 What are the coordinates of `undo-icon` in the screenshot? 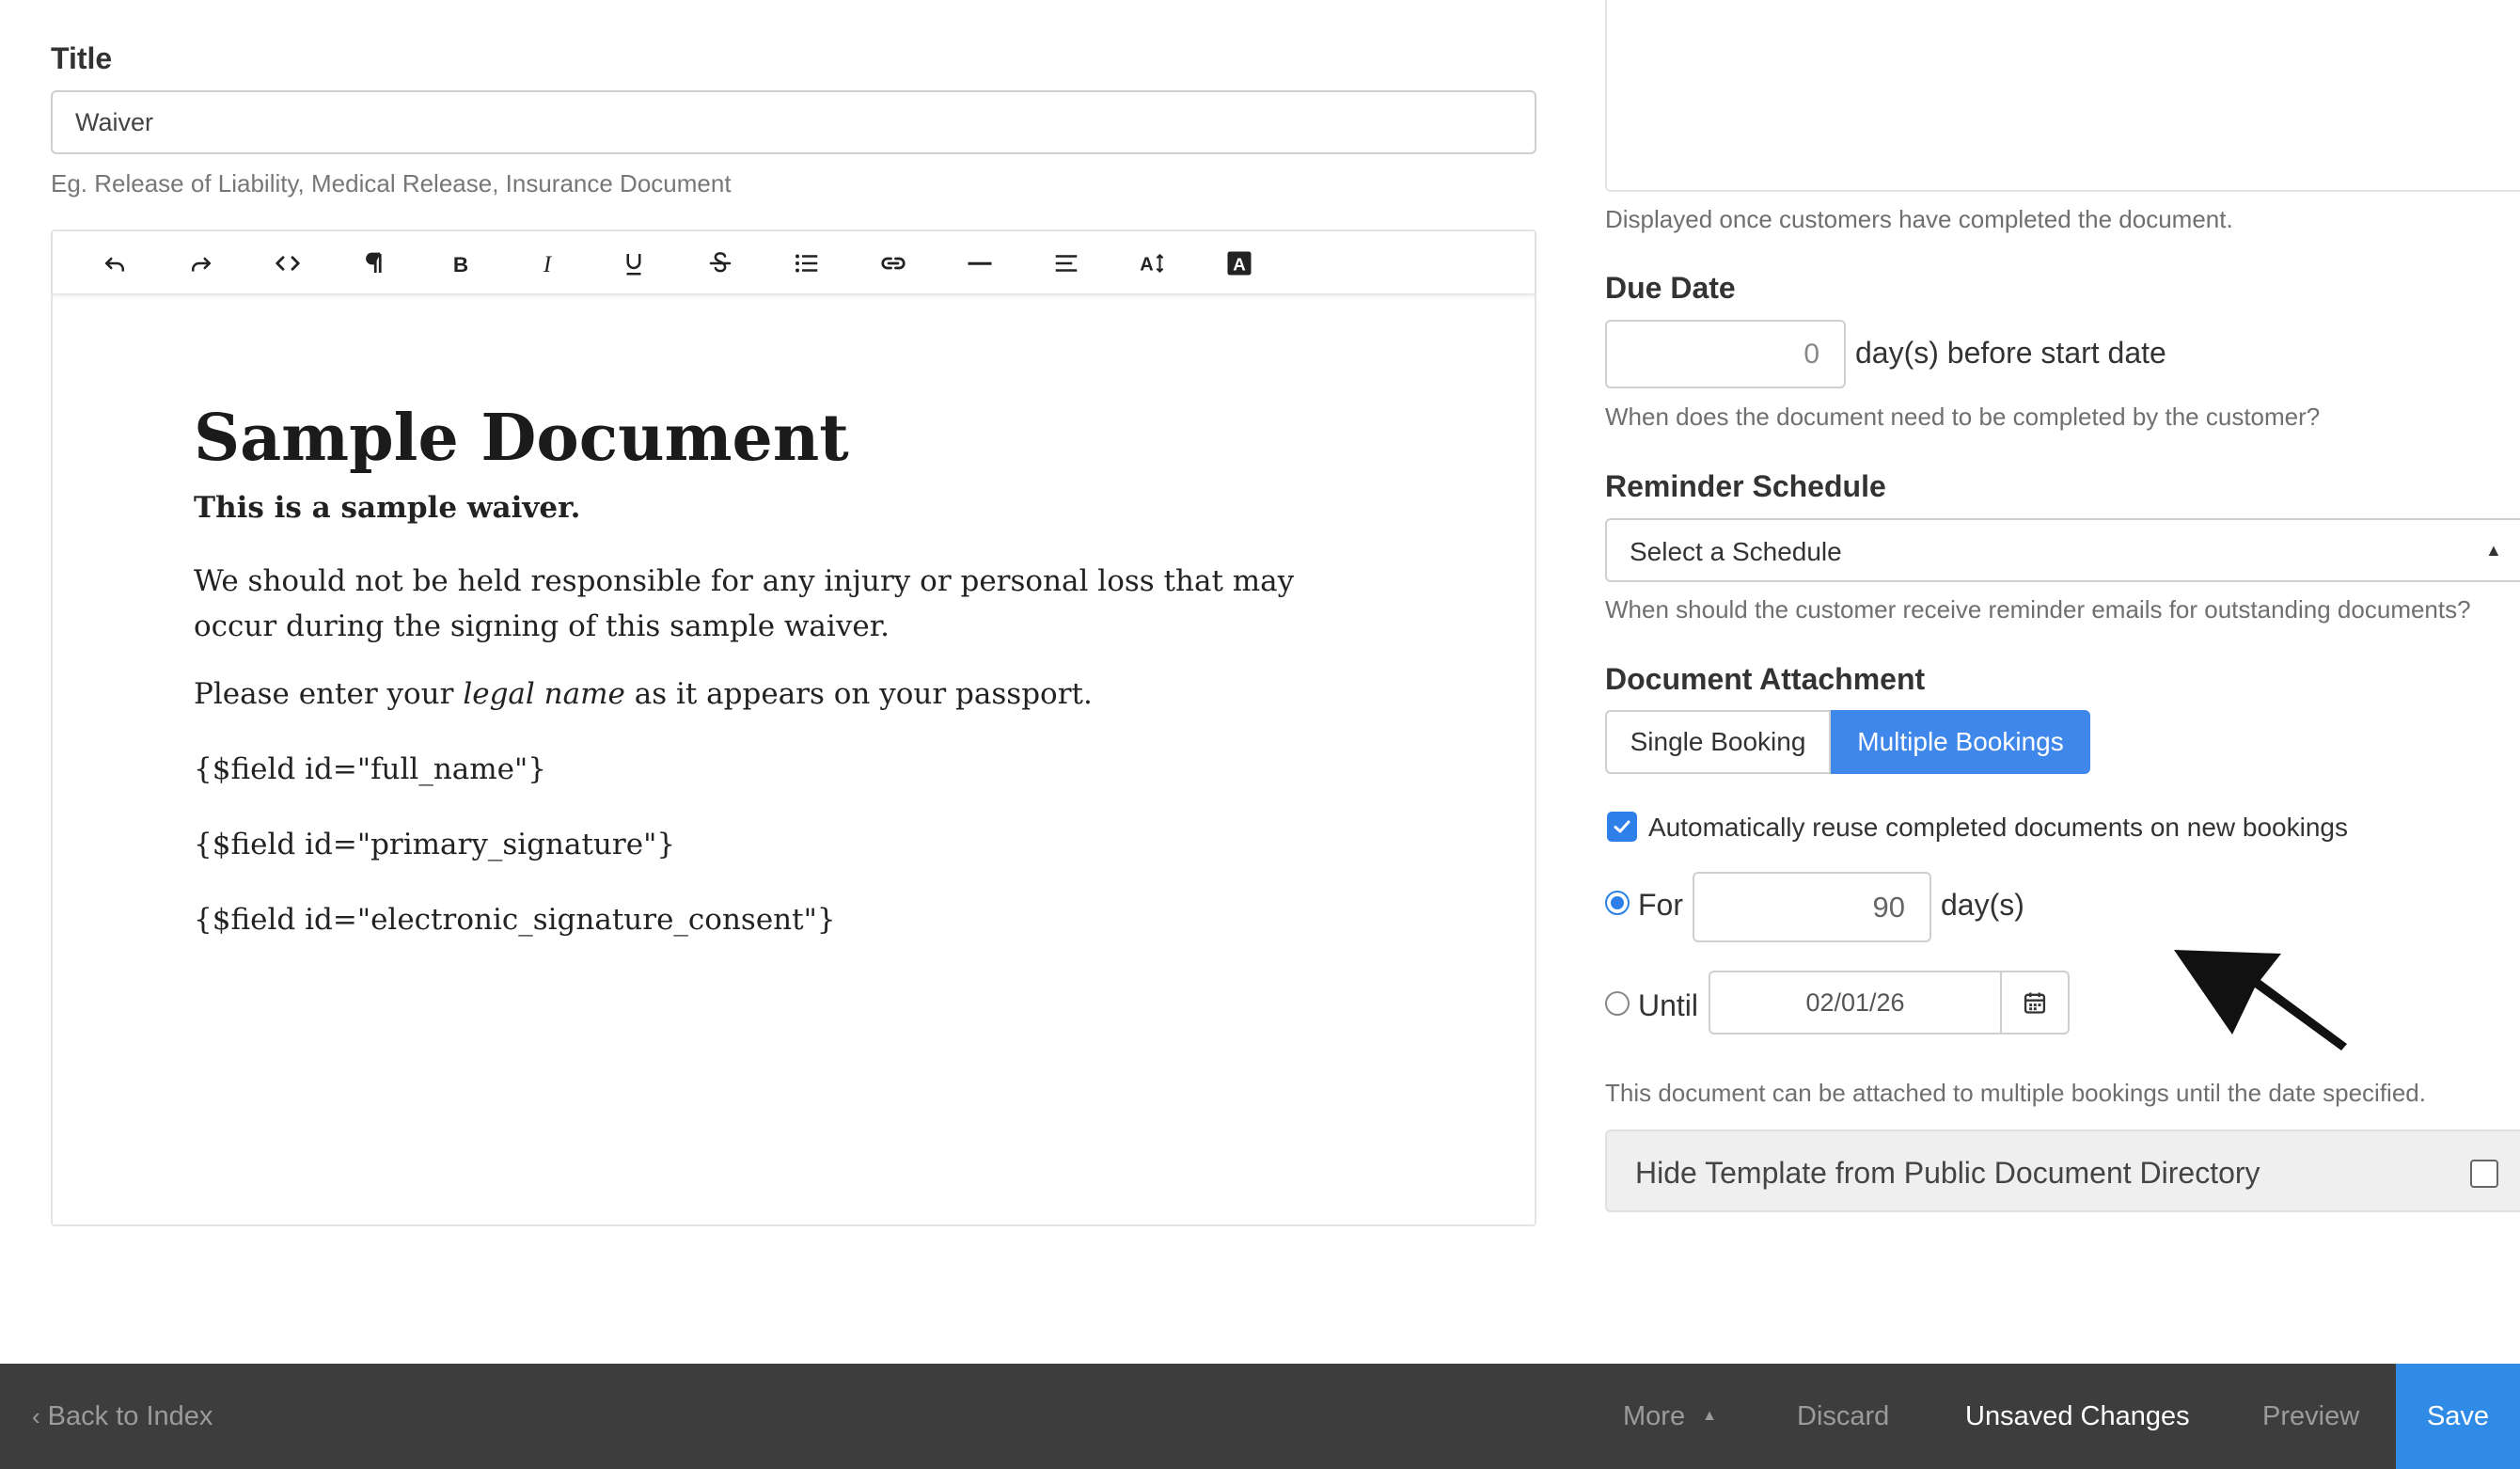 It's located at (115, 263).